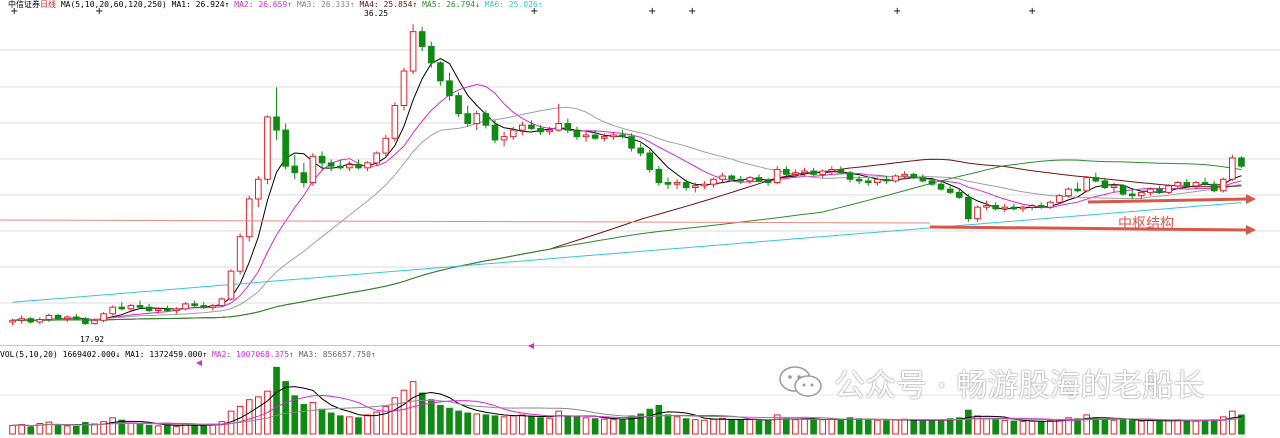  What do you see at coordinates (1146, 224) in the screenshot?
I see `pivot-zone-annotation: 中枢结构` at bounding box center [1146, 224].